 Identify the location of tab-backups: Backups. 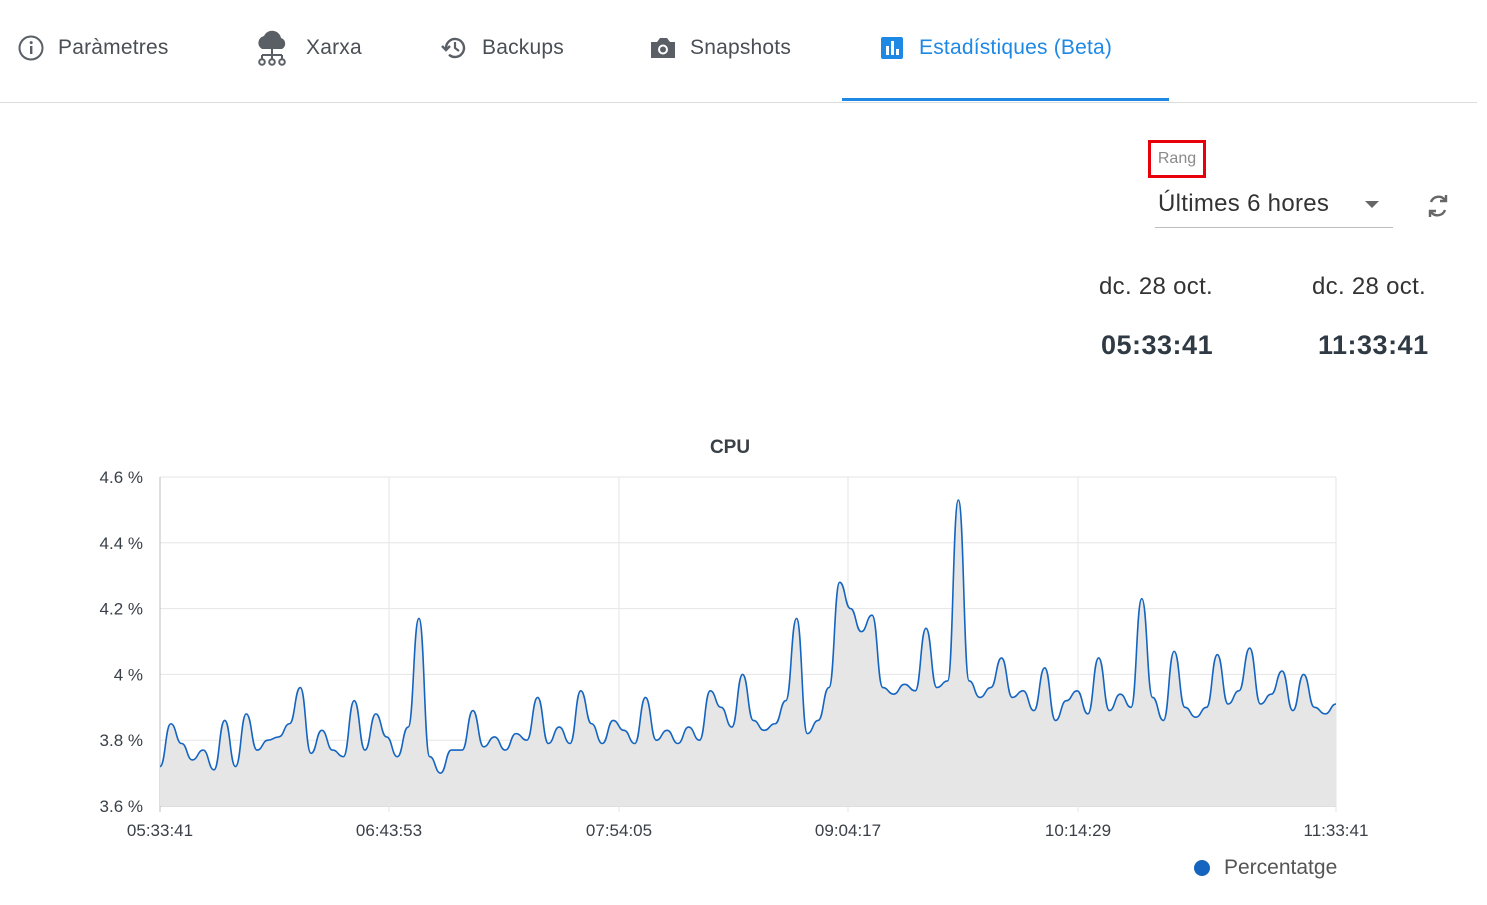
(502, 69).